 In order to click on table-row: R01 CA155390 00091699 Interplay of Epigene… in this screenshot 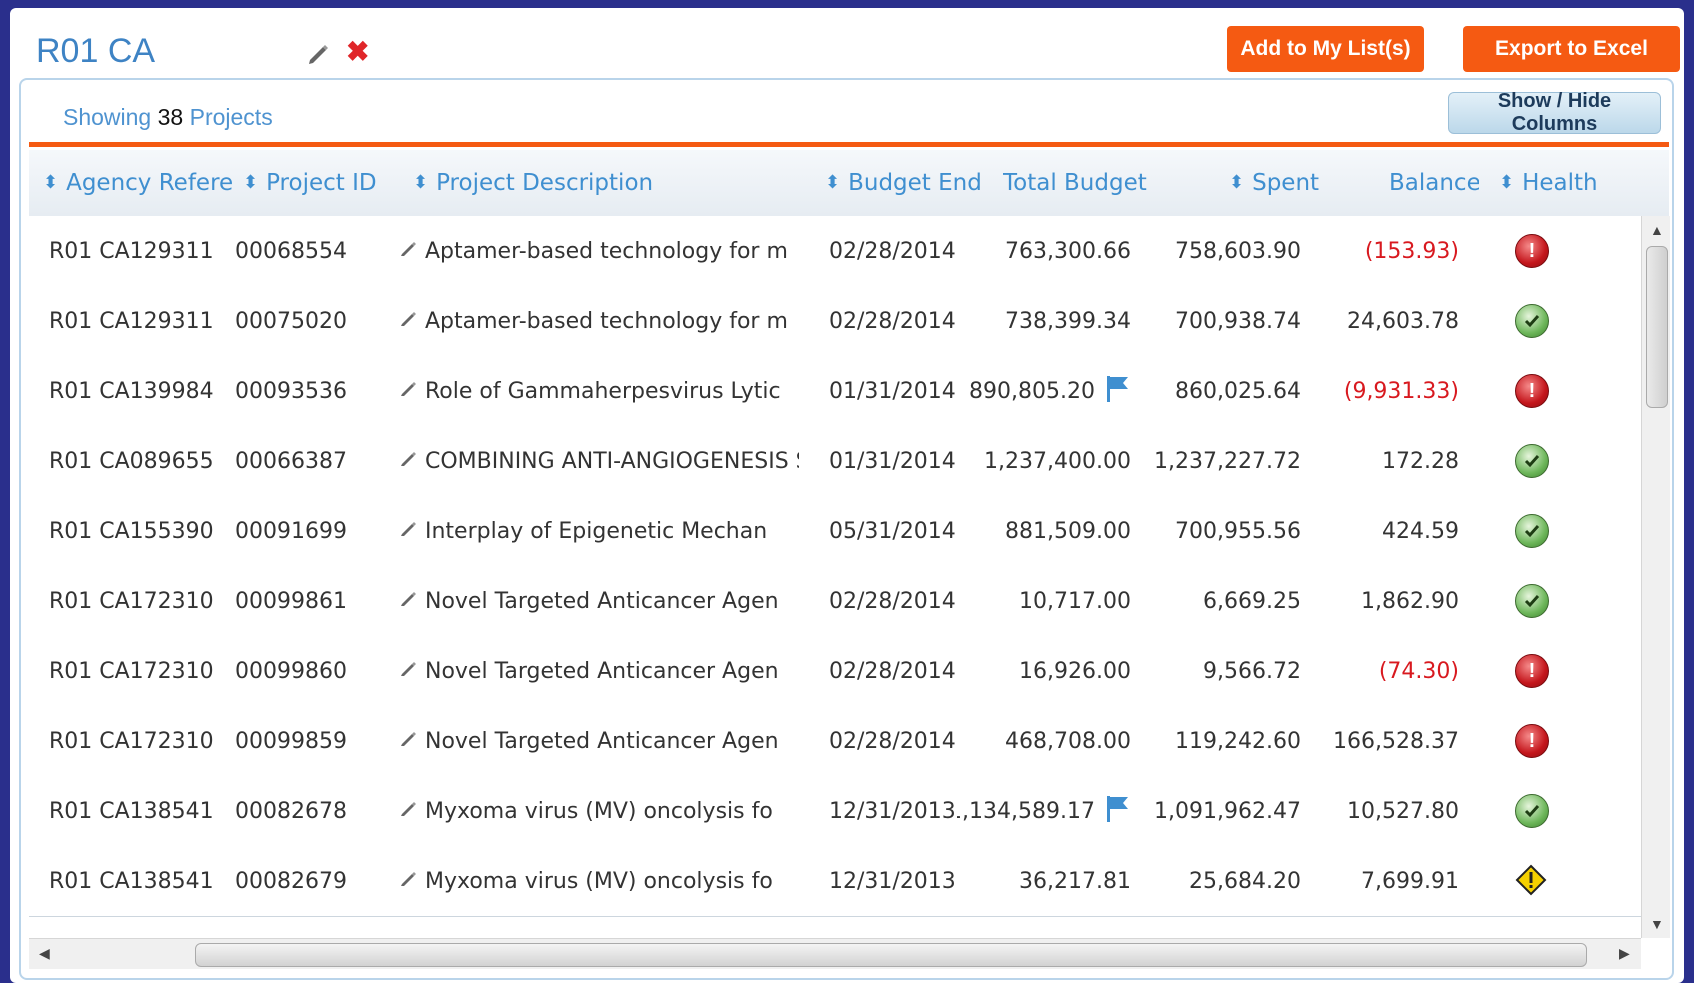, I will do `click(835, 531)`.